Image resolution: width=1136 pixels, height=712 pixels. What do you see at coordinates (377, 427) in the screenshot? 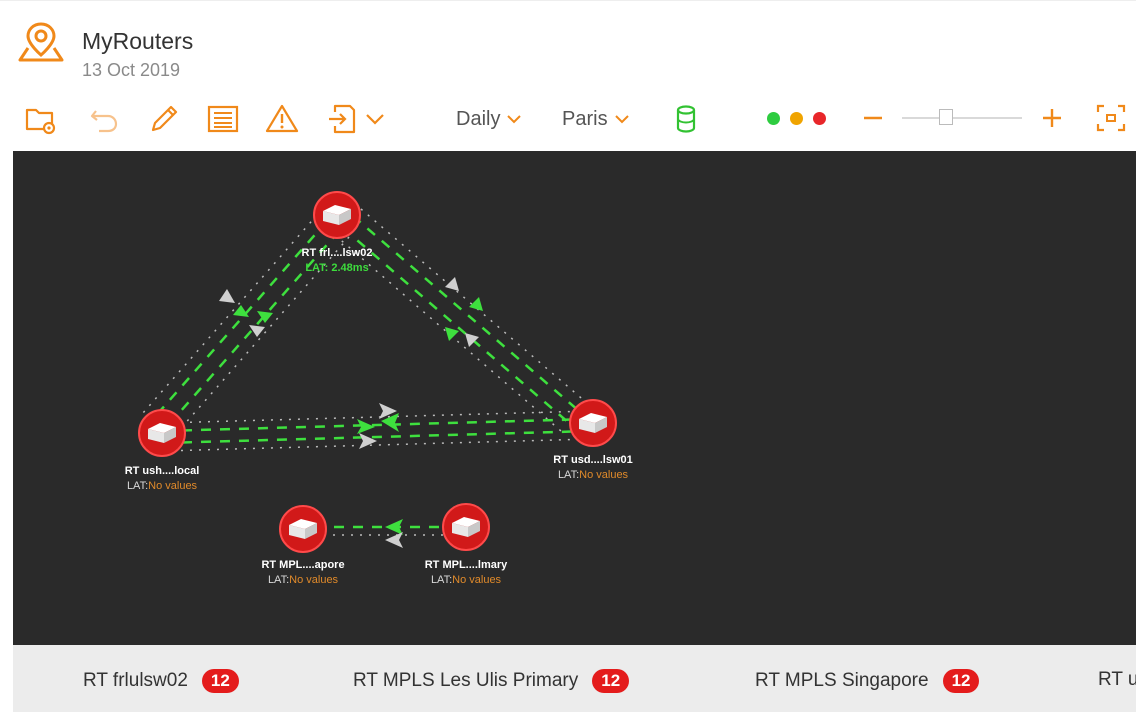
I see `link-ush-usd` at bounding box center [377, 427].